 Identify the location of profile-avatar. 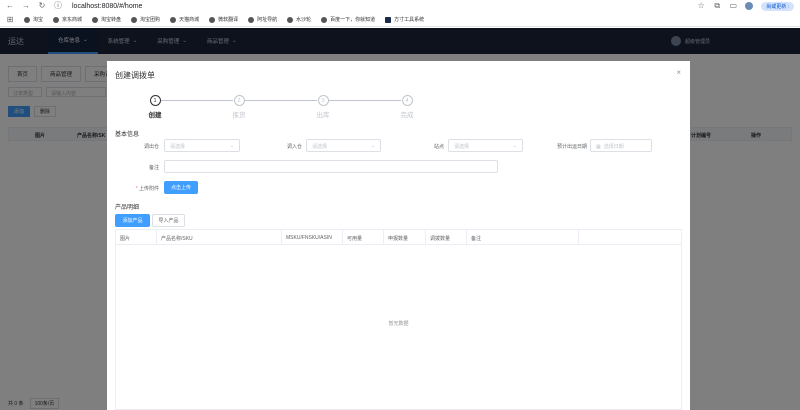
(749, 6).